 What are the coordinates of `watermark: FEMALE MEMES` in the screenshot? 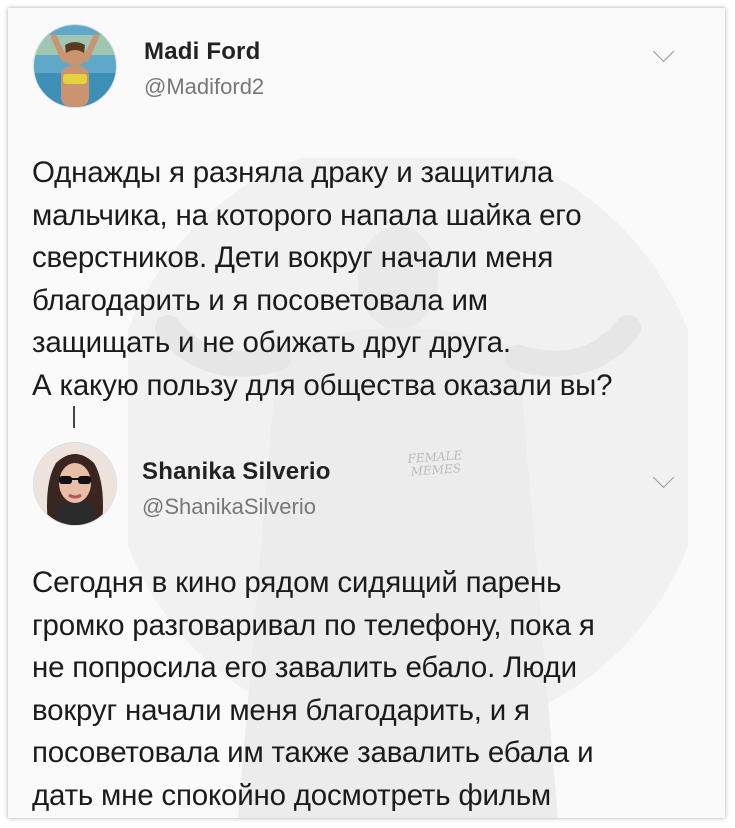 It's located at (435, 463).